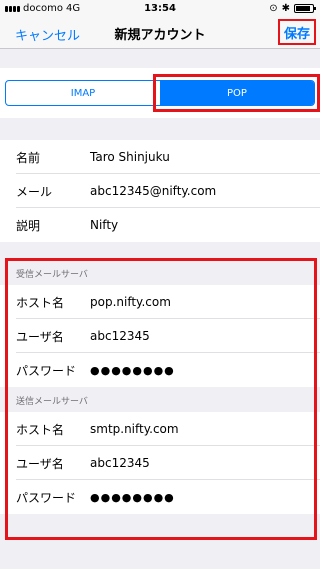 Image resolution: width=320 pixels, height=569 pixels. I want to click on incoming-server-header-label: 受信メールサーバ, so click(52, 275).